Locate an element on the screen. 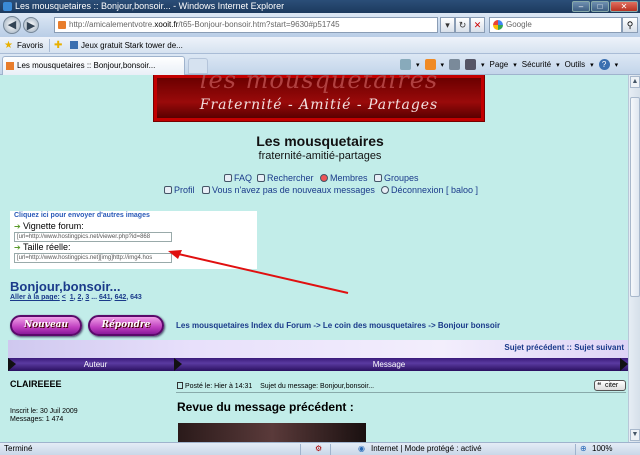 The image size is (640, 455). search-input: Google is located at coordinates (555, 25).